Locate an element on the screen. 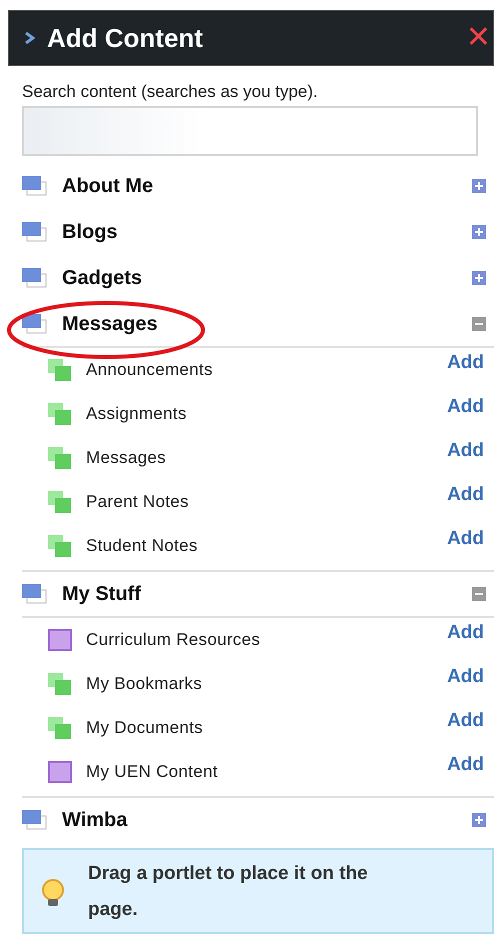 The width and height of the screenshot is (502, 939). category-name: My Stuff is located at coordinates (267, 594).